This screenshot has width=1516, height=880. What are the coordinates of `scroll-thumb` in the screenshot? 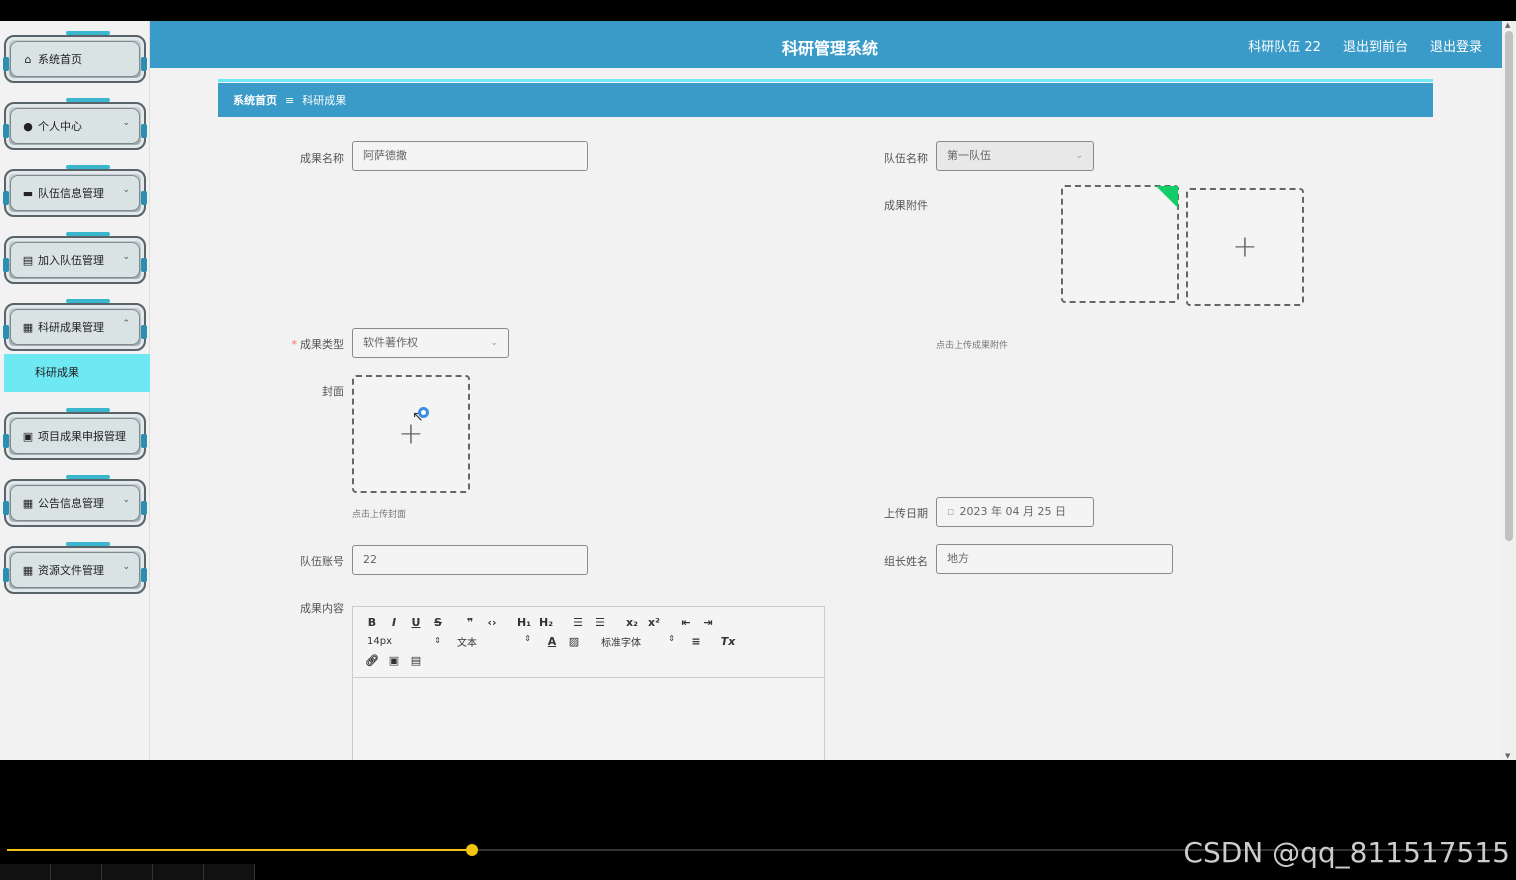 It's located at (1509, 286).